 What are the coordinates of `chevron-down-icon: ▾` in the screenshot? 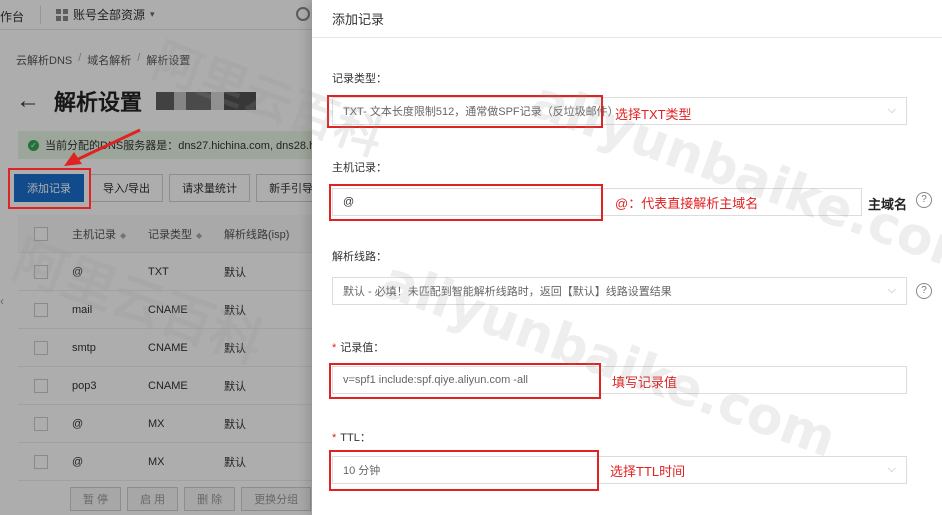 It's located at (152, 14).